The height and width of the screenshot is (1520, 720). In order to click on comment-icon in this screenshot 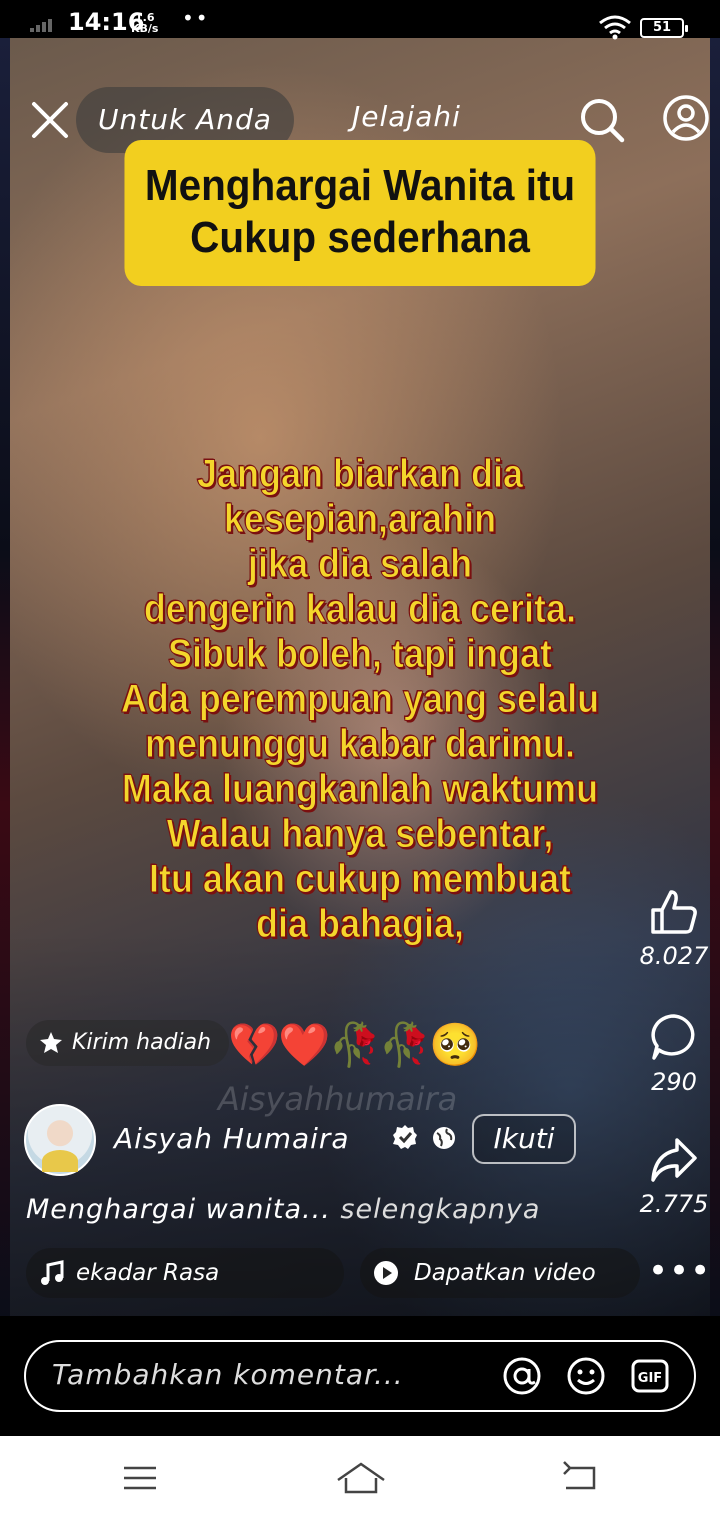, I will do `click(673, 1037)`.